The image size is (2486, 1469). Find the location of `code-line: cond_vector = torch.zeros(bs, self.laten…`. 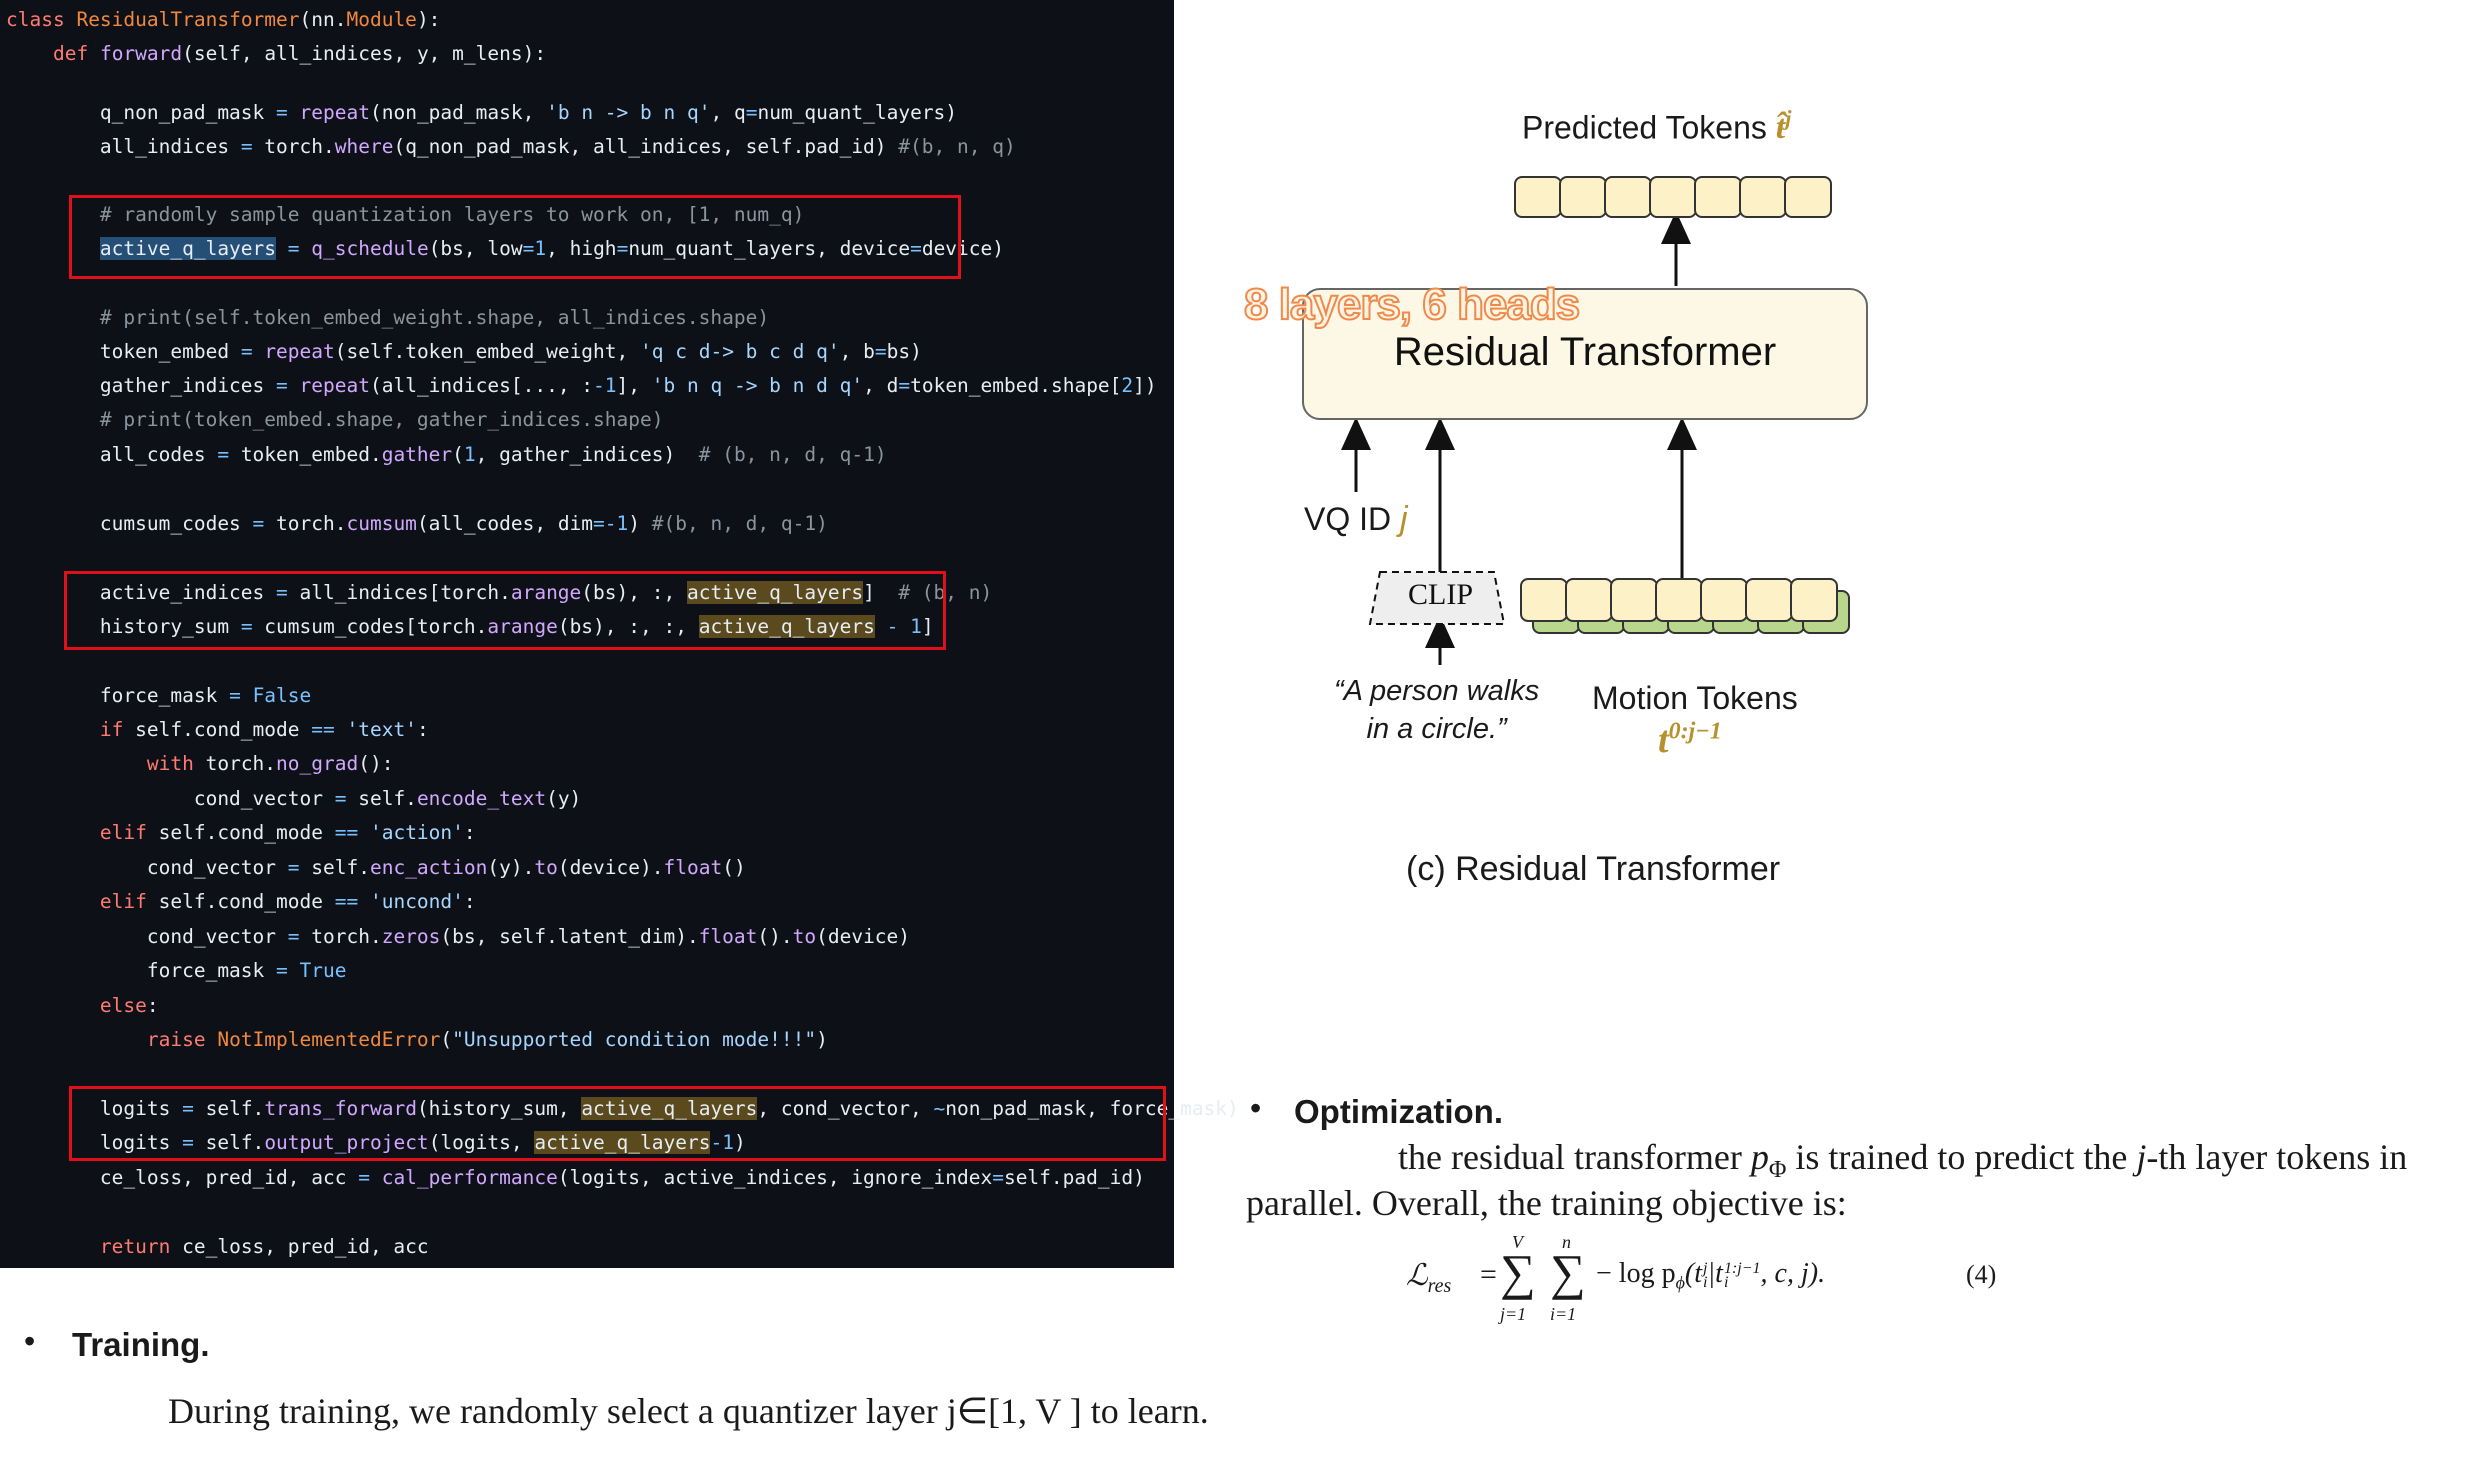

code-line: cond_vector = torch.zeros(bs, self.laten… is located at coordinates (458, 936).